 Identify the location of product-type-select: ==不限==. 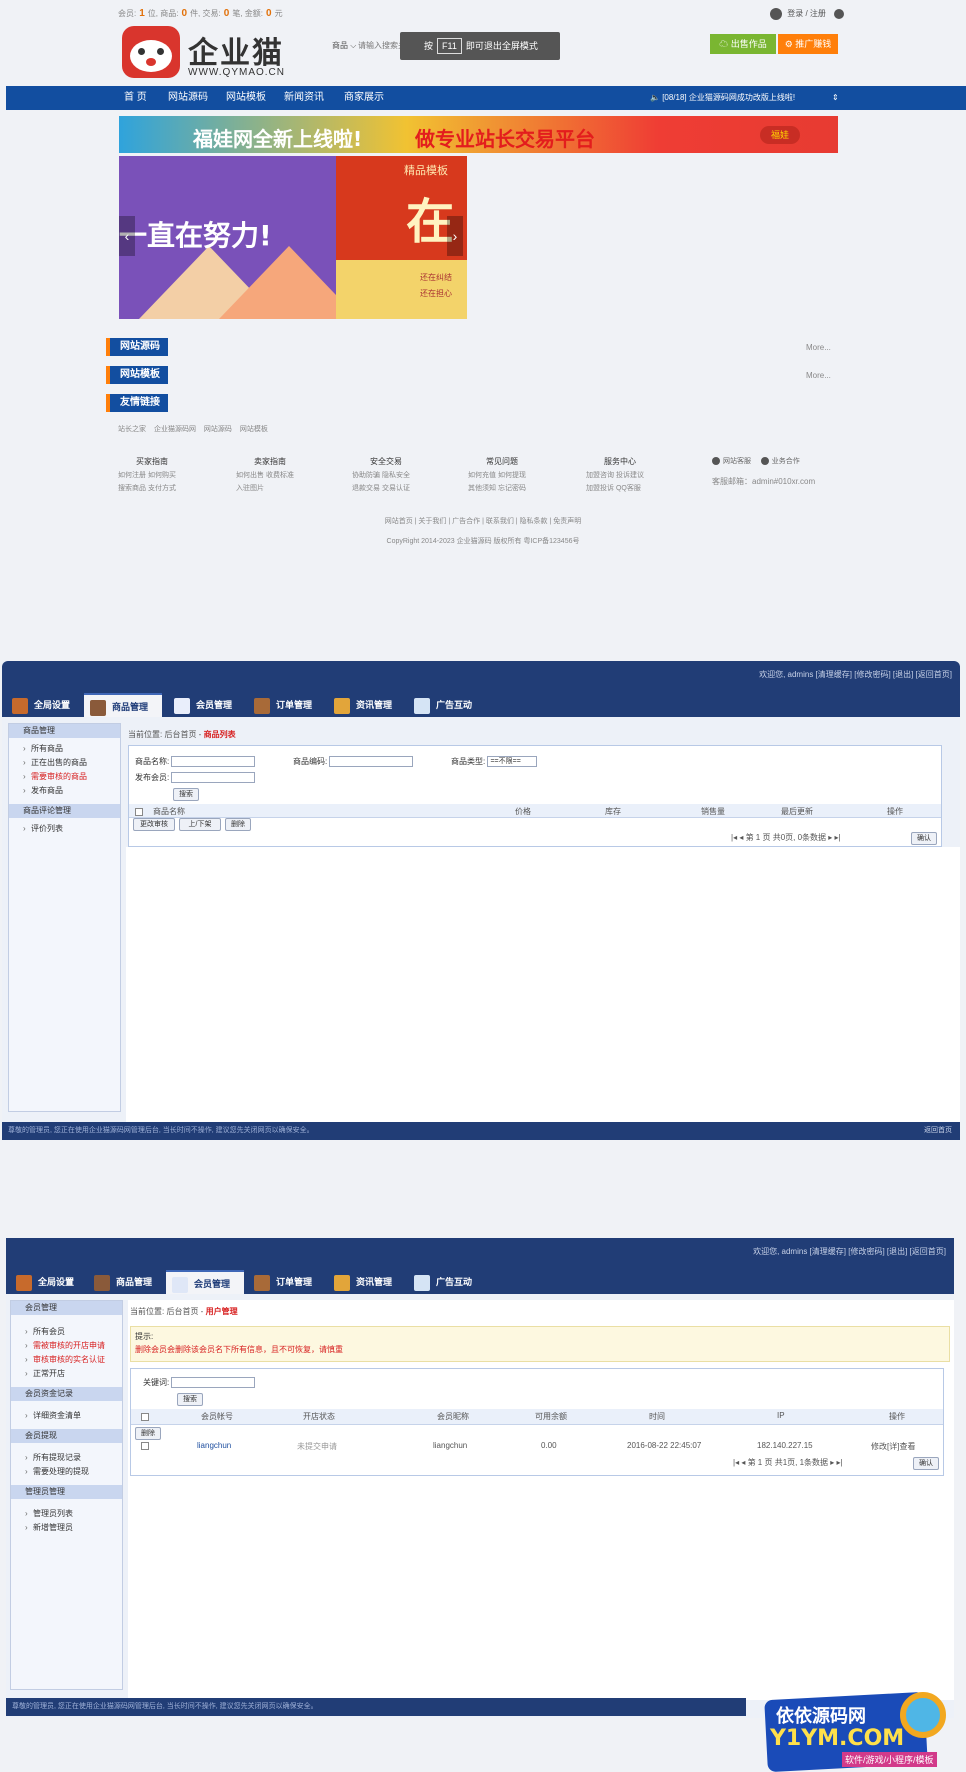
(512, 762).